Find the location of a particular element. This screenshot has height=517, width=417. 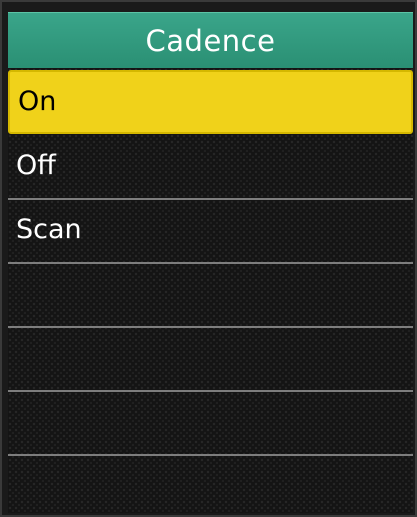

menu-item-off: Off is located at coordinates (210, 168).